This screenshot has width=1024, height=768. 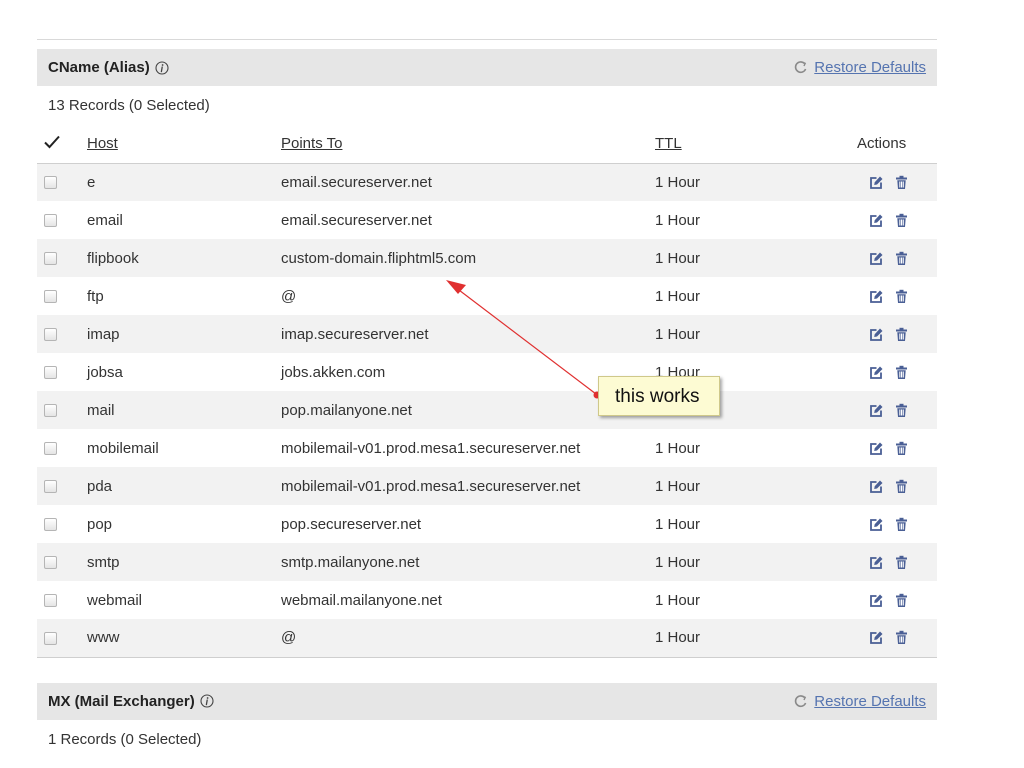 What do you see at coordinates (659, 396) in the screenshot?
I see `annotation-callout: this works` at bounding box center [659, 396].